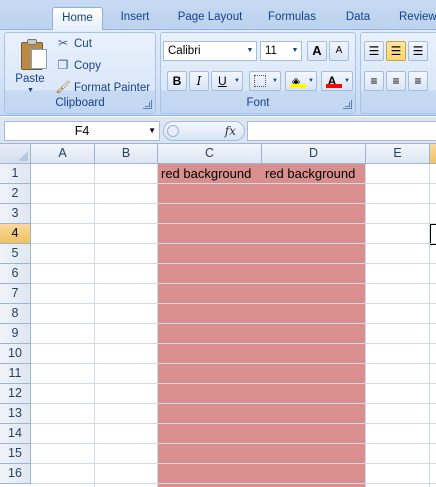 Image resolution: width=436 pixels, height=487 pixels. What do you see at coordinates (418, 51) in the screenshot?
I see `align-bottom-button: ☰` at bounding box center [418, 51].